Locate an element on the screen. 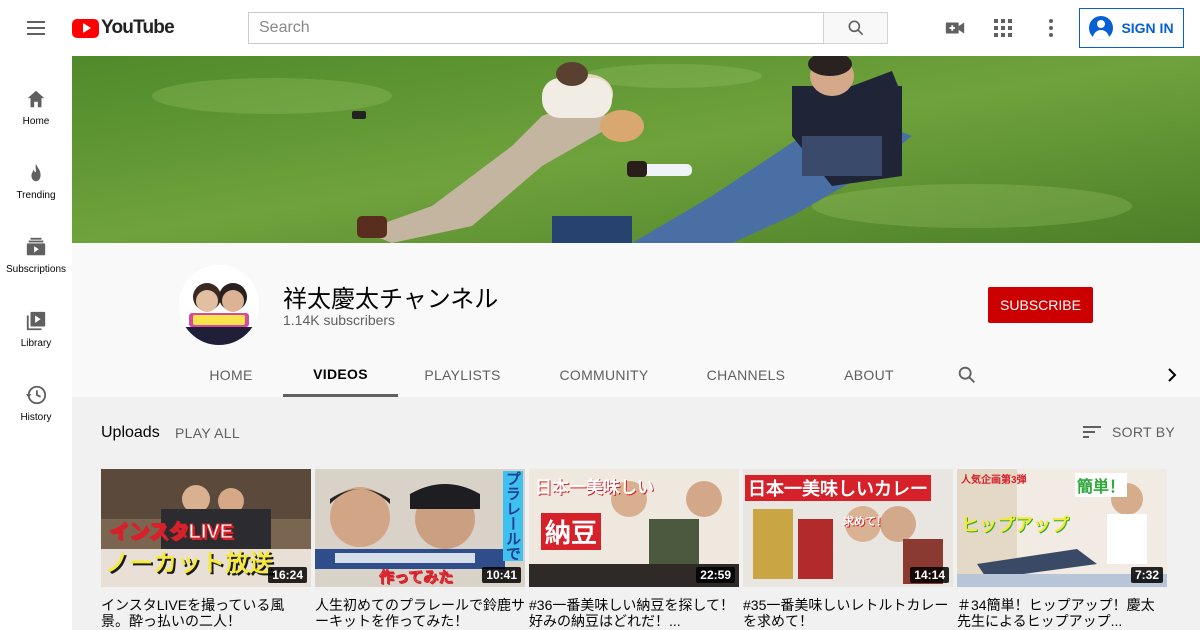 This screenshot has height=630, width=1200. sort-icon is located at coordinates (1092, 432).